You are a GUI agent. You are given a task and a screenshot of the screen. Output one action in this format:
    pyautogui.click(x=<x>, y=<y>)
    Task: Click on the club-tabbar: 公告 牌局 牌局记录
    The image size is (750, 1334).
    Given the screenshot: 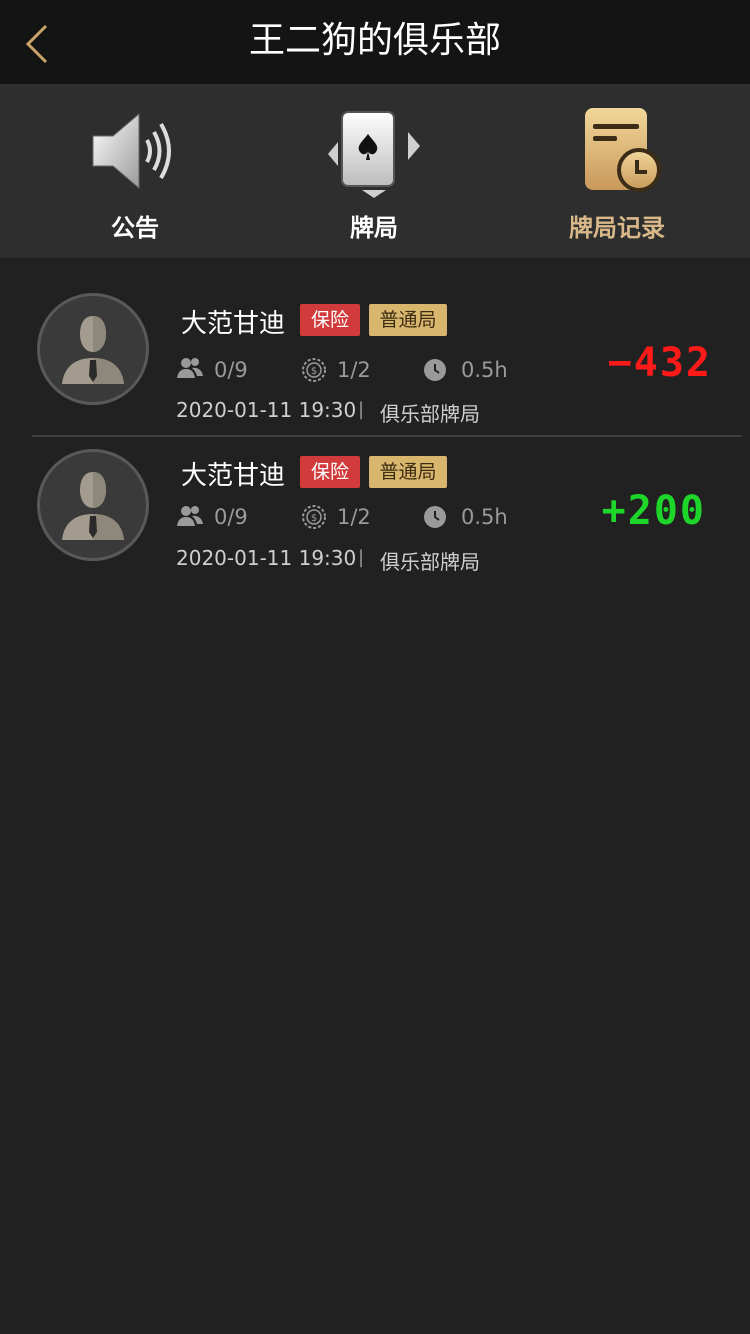 What is the action you would take?
    pyautogui.click(x=375, y=171)
    